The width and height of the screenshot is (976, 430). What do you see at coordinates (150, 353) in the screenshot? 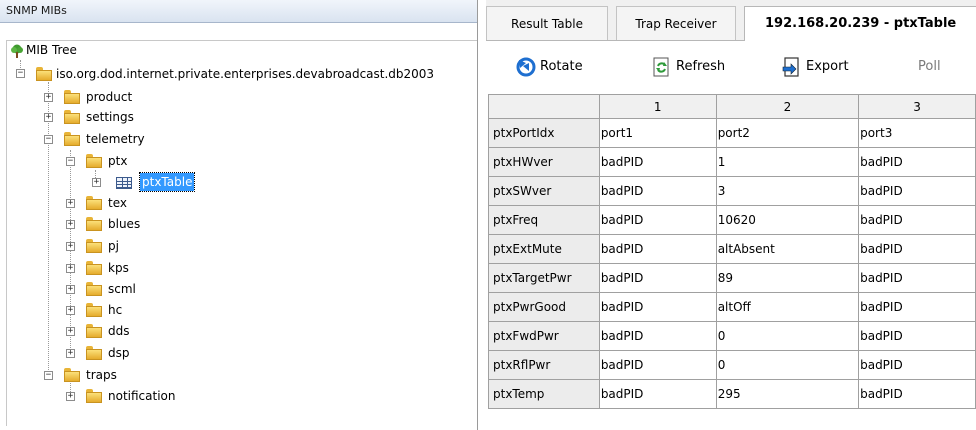
I see `tree-node-dsp: + dsp` at bounding box center [150, 353].